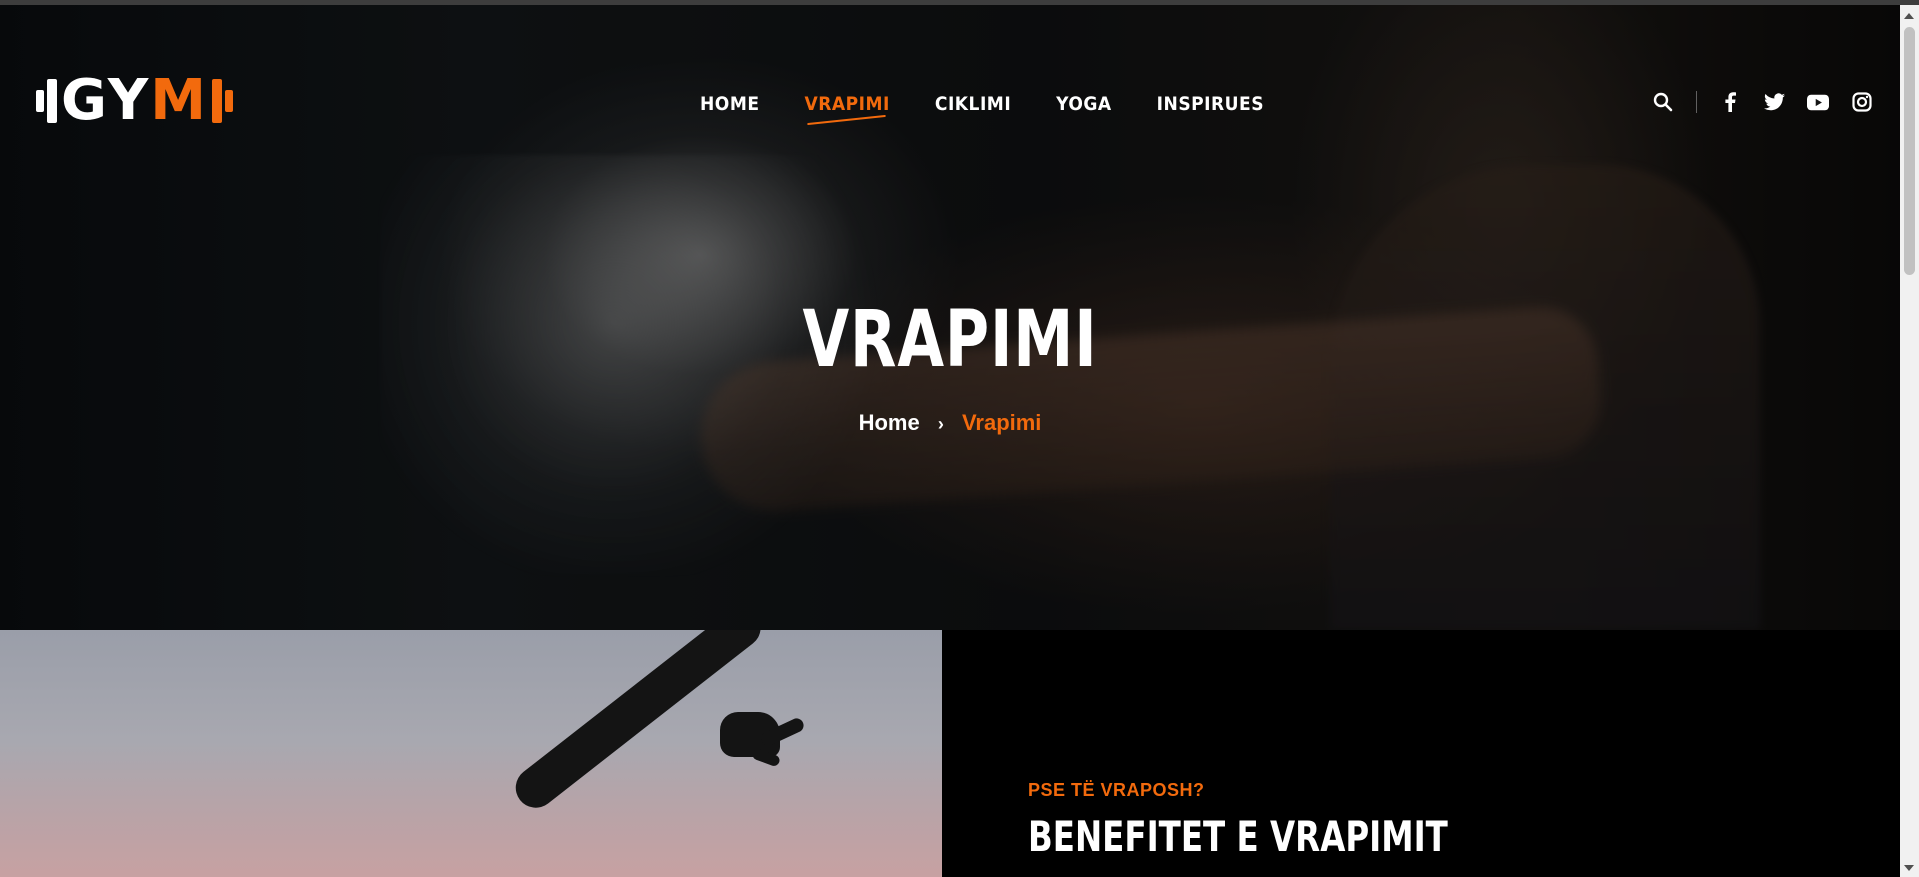  Describe the element at coordinates (730, 104) in the screenshot. I see `nav-item-home: HOME` at that location.